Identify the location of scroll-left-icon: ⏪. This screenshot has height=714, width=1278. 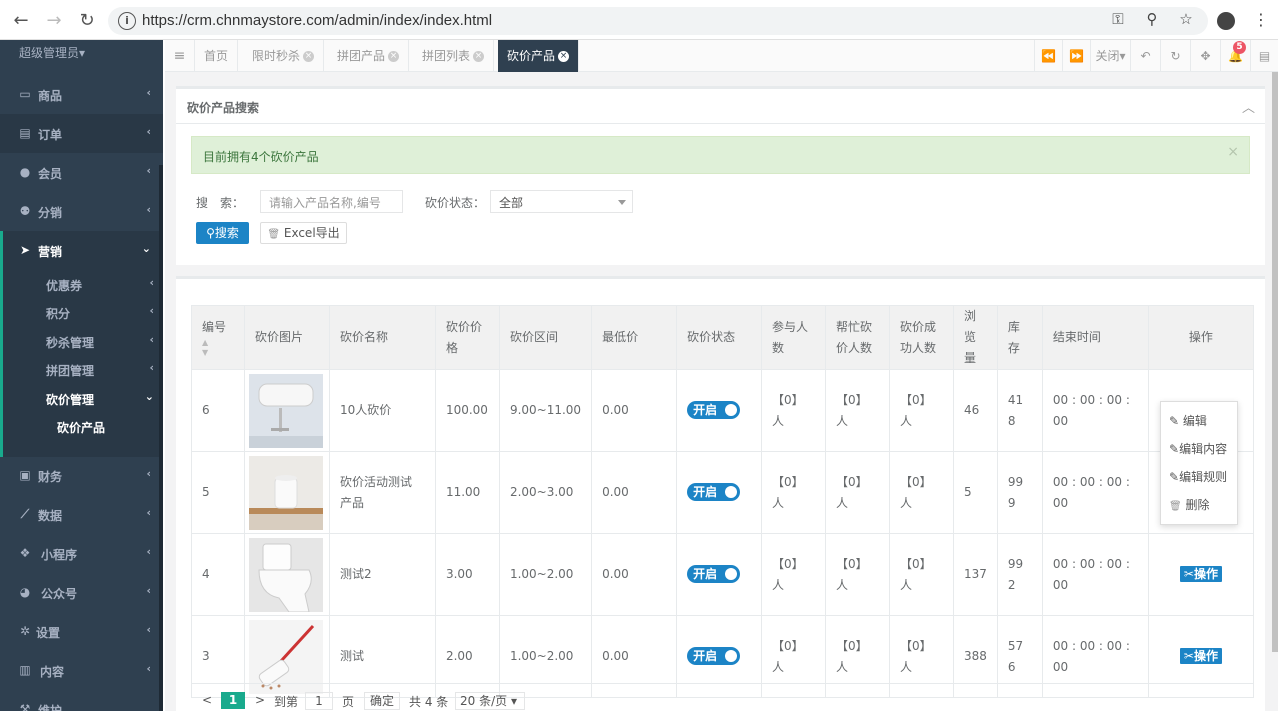
(1048, 56).